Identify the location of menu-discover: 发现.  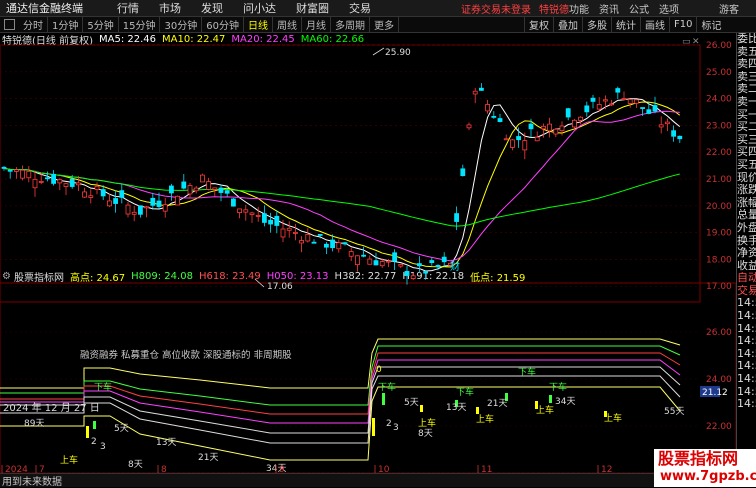
(212, 8).